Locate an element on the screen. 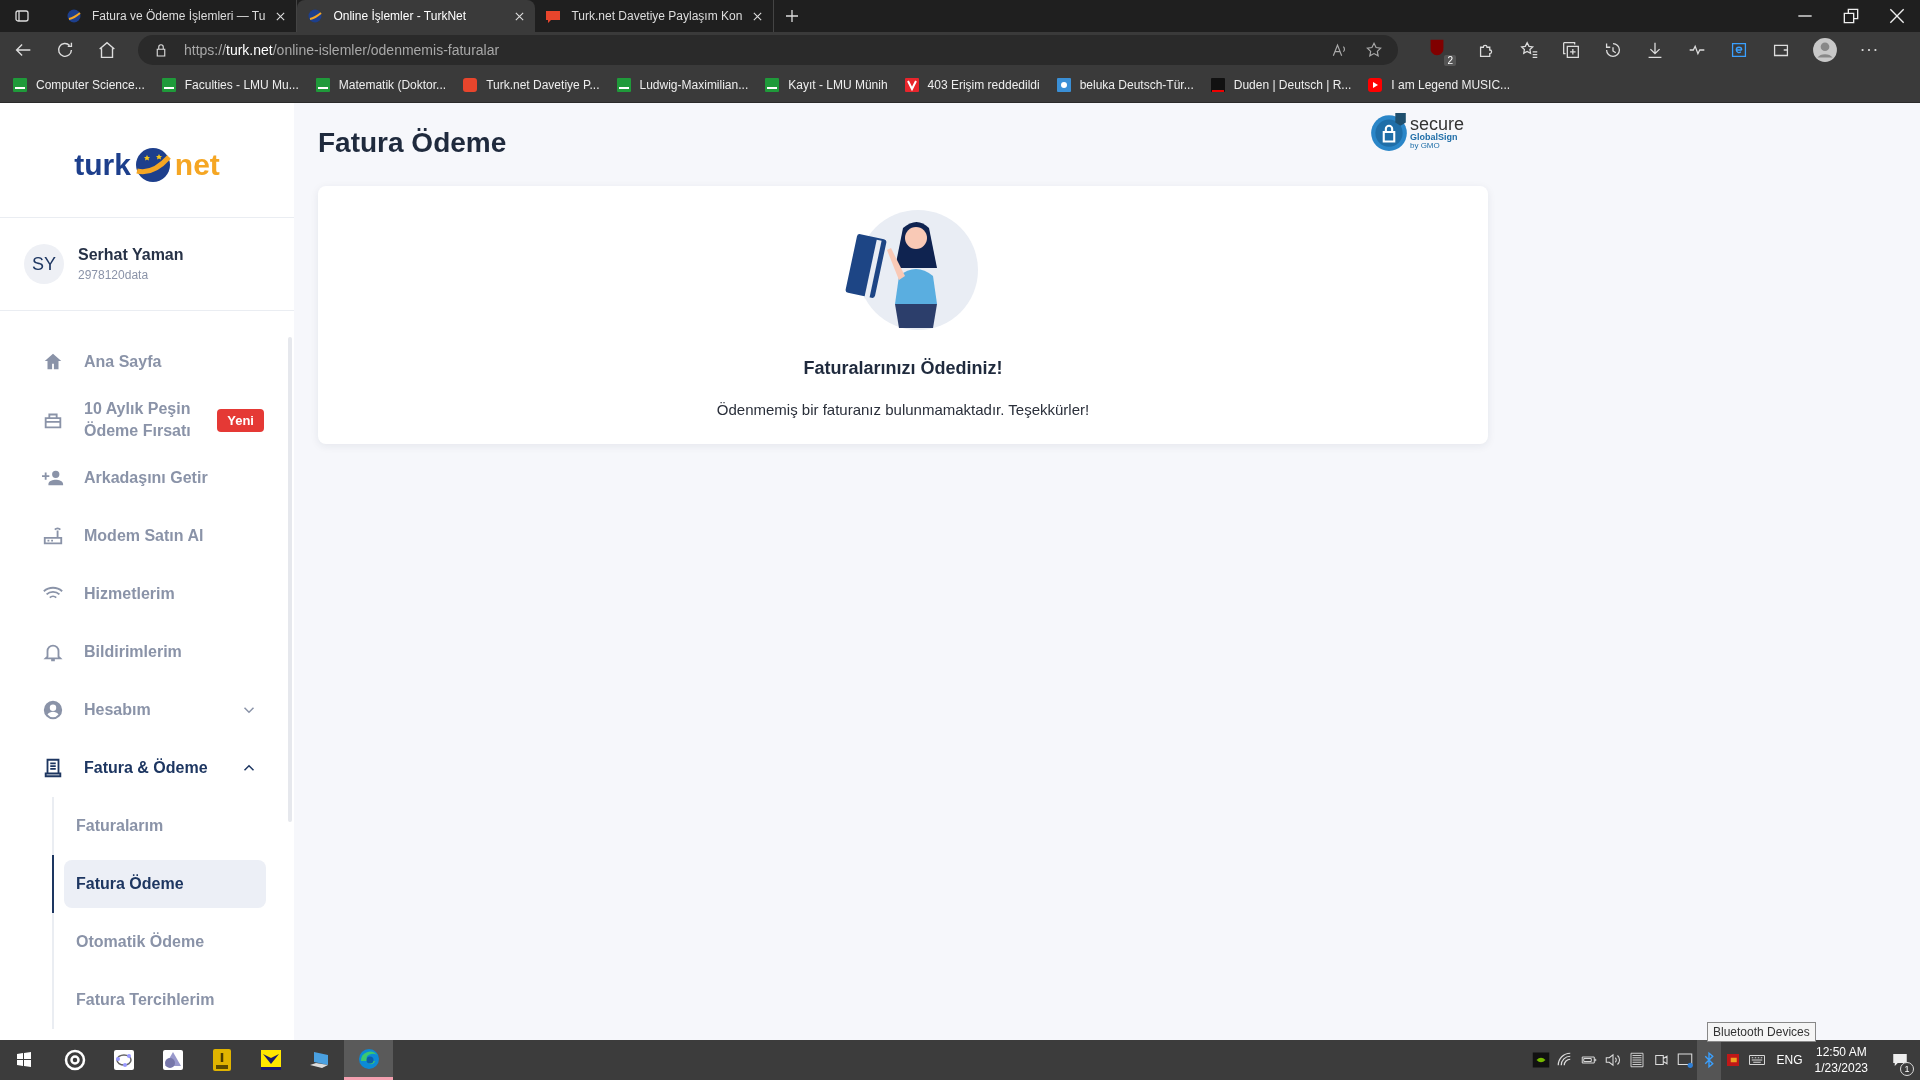 This screenshot has width=1920, height=1080. success-heading: Faturalarınızı Ödediniz! is located at coordinates (903, 368).